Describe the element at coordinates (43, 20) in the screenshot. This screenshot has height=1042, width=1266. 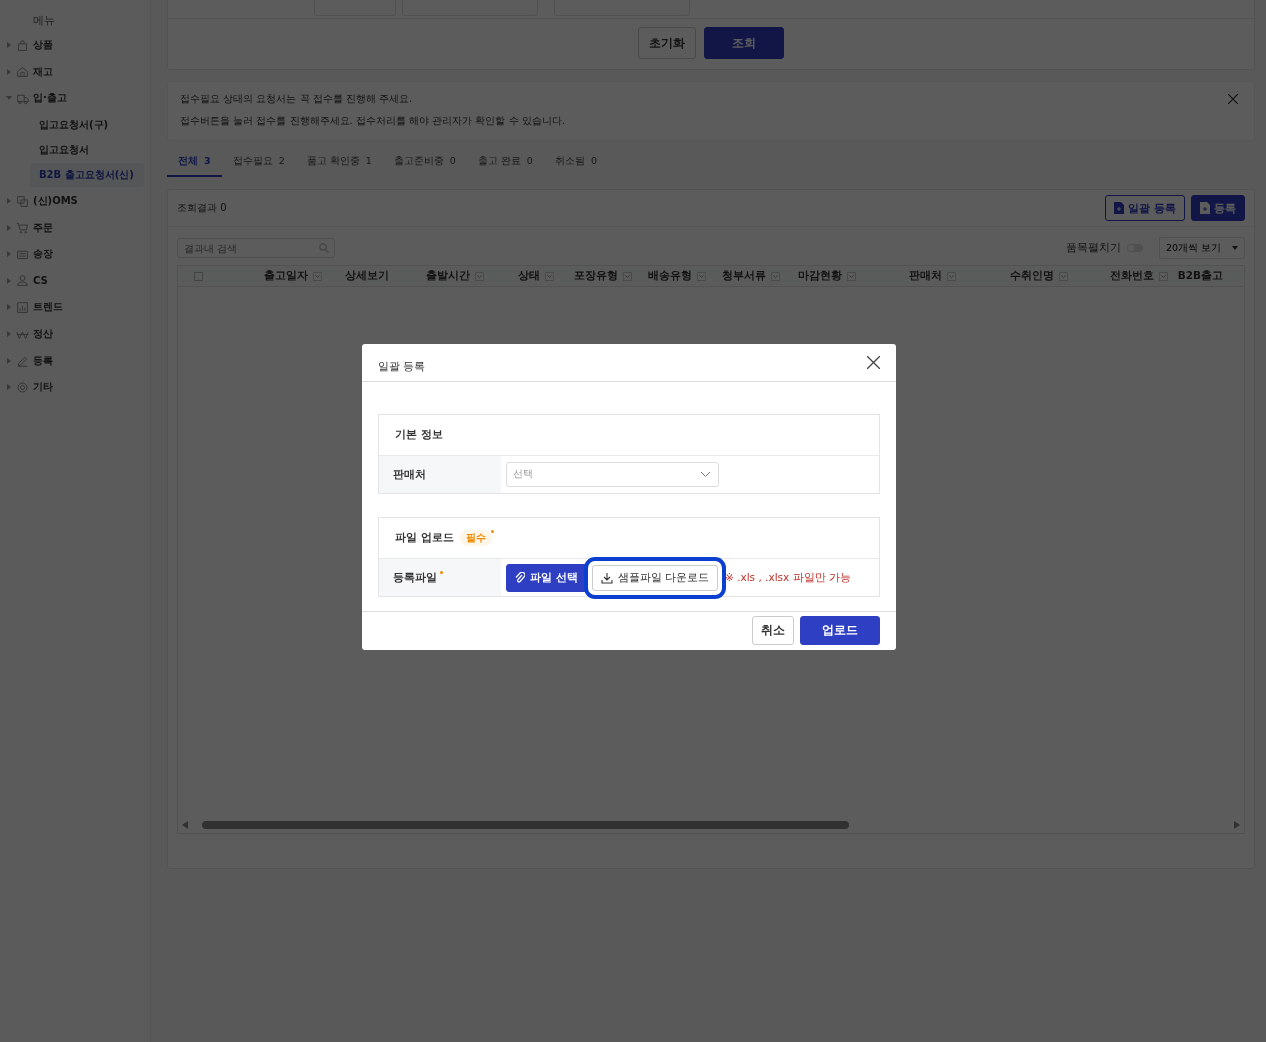
I see `menu-heading: 메뉴` at that location.